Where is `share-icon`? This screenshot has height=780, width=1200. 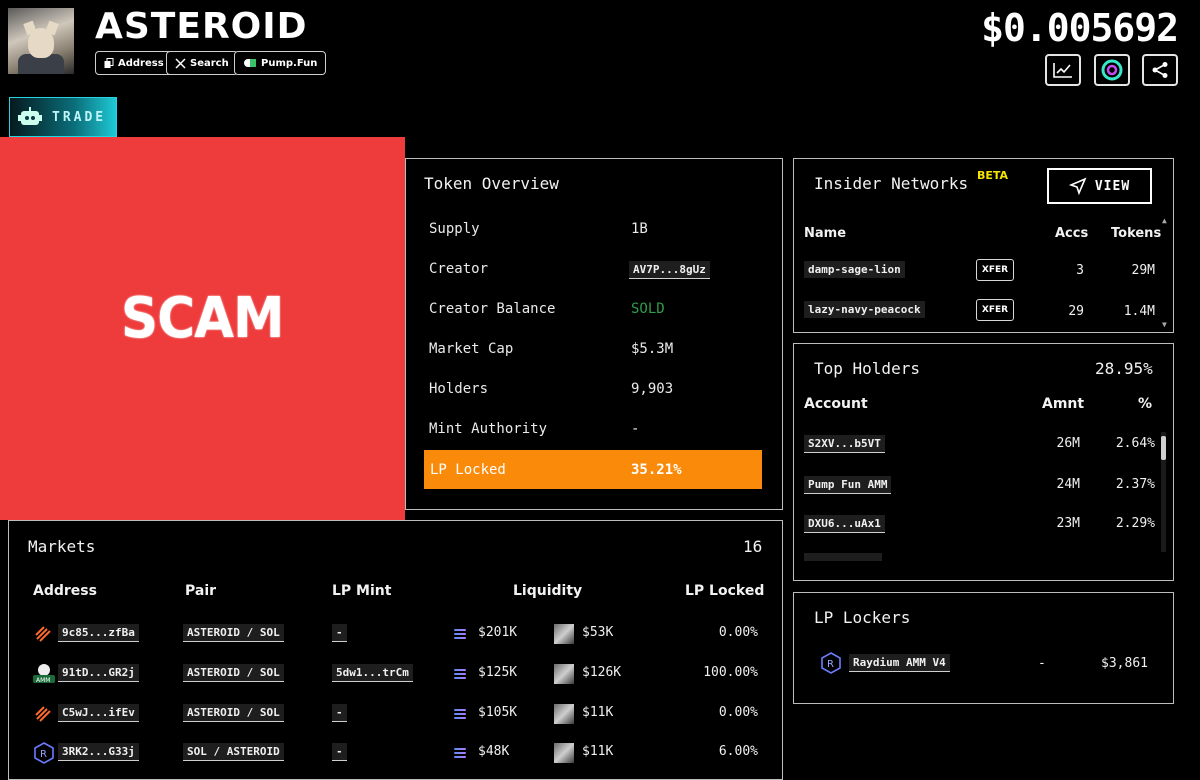
share-icon is located at coordinates (1160, 70).